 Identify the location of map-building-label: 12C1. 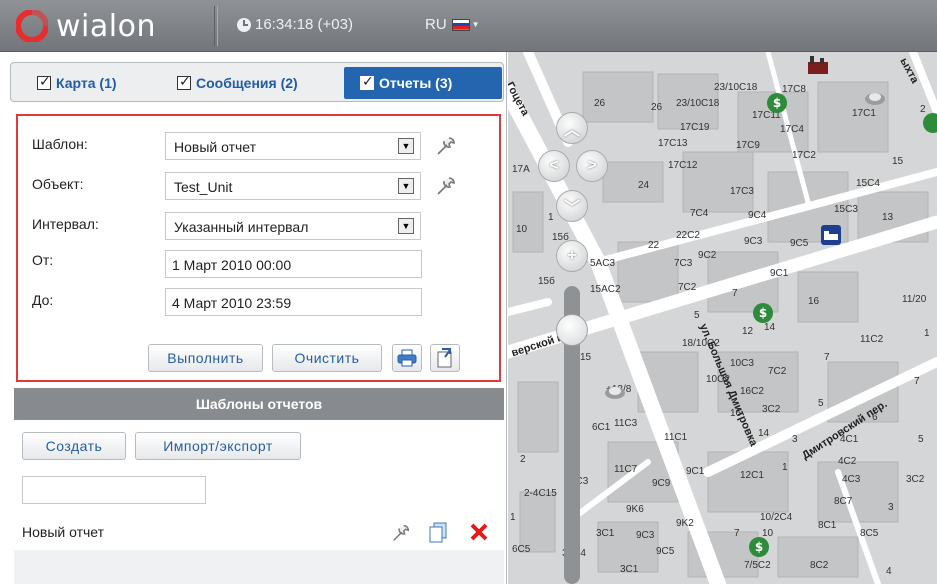
(752, 475).